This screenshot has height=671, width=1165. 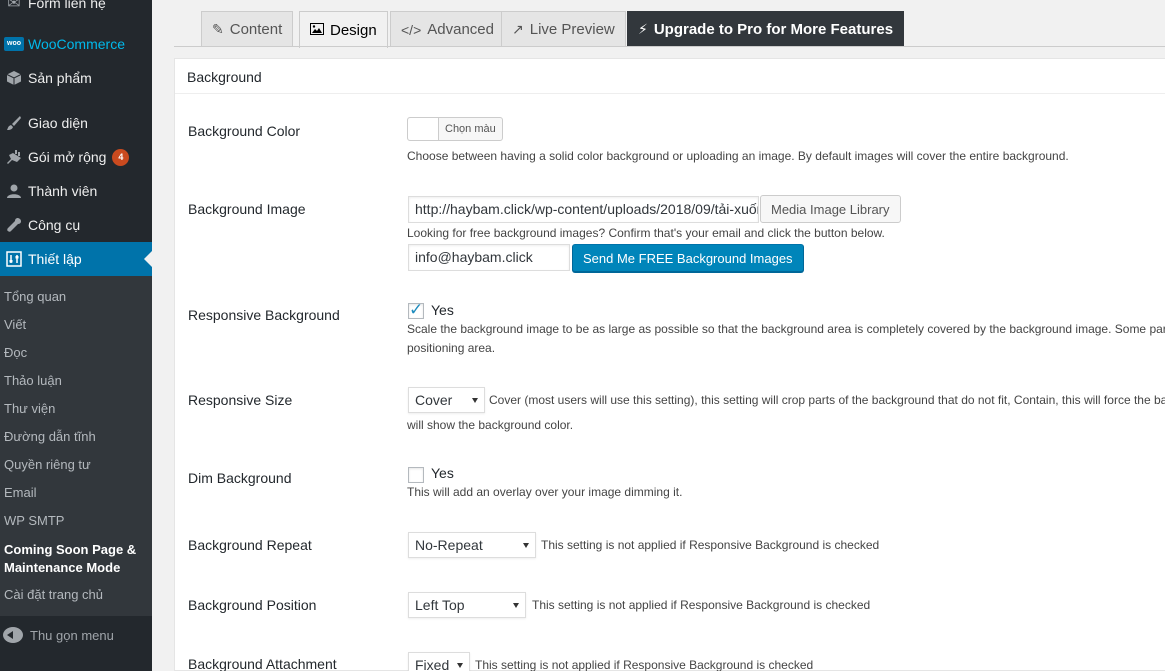 I want to click on submenu-item-writing: Viết, so click(x=15, y=324).